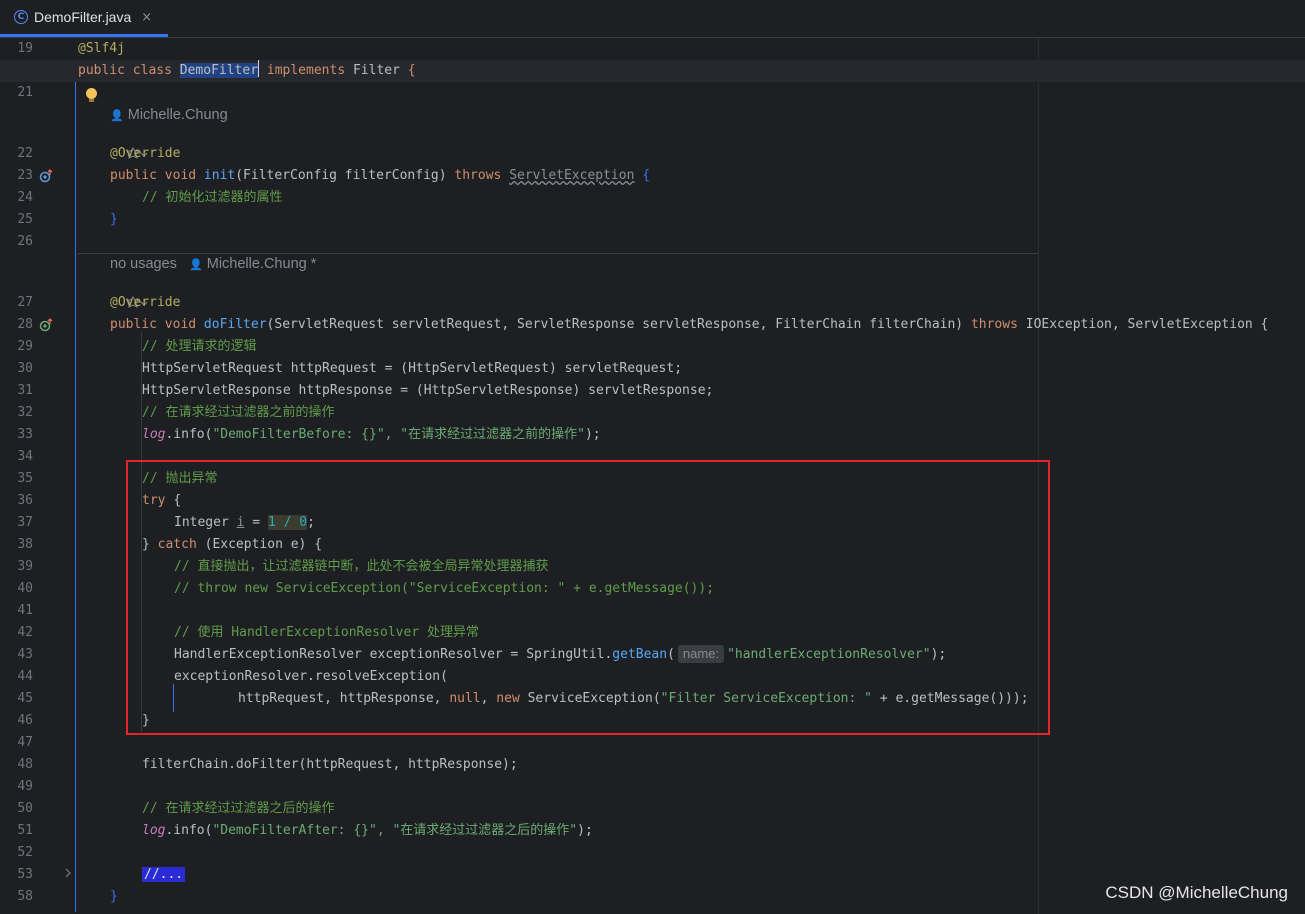 Image resolution: width=1305 pixels, height=914 pixels. I want to click on line-number: 40, so click(25, 588).